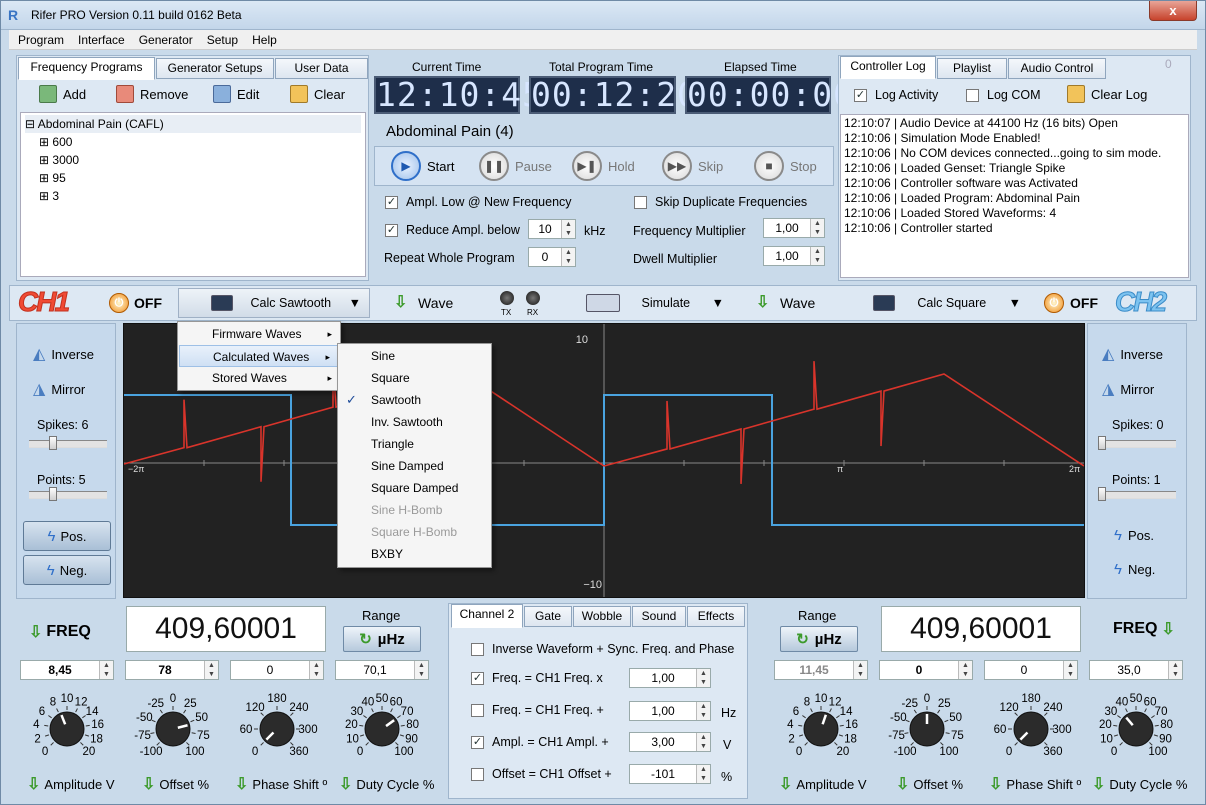 The height and width of the screenshot is (805, 1206). Describe the element at coordinates (39, 38) in the screenshot. I see `menu-program: Program` at that location.